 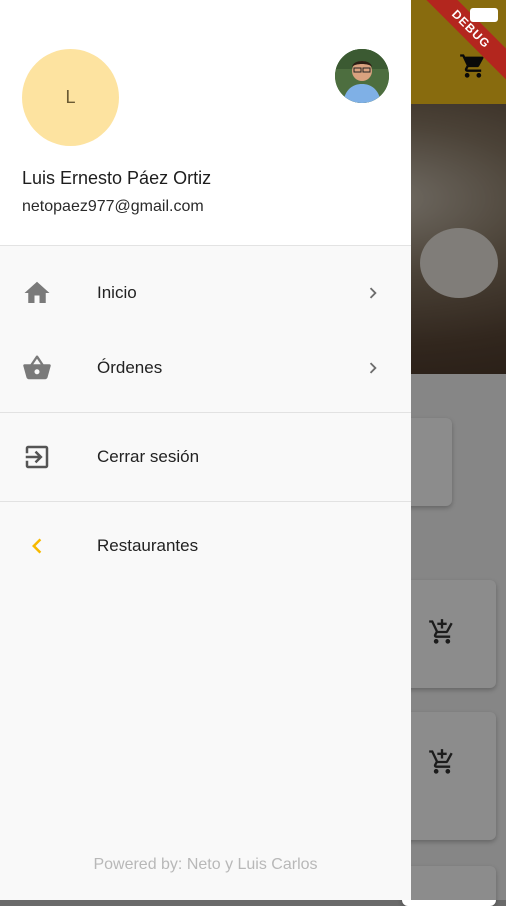 I want to click on battery-icon, so click(x=484, y=15).